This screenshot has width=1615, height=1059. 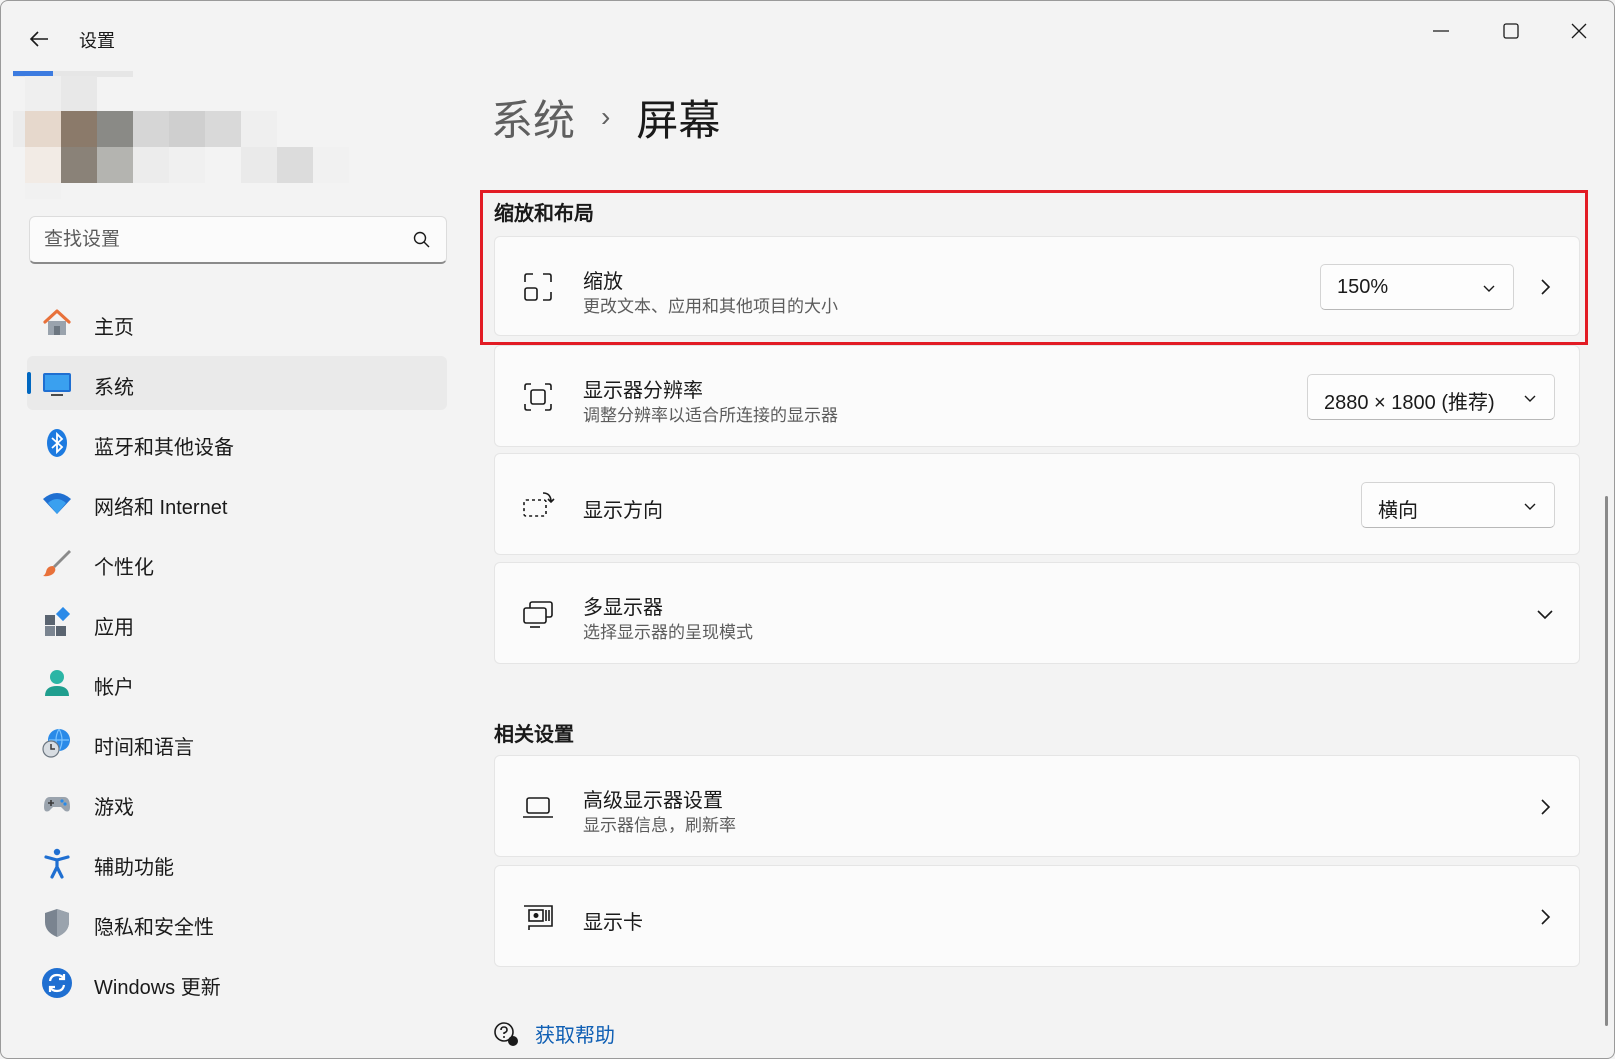 What do you see at coordinates (538, 614) in the screenshot?
I see `multiple-displays-icon` at bounding box center [538, 614].